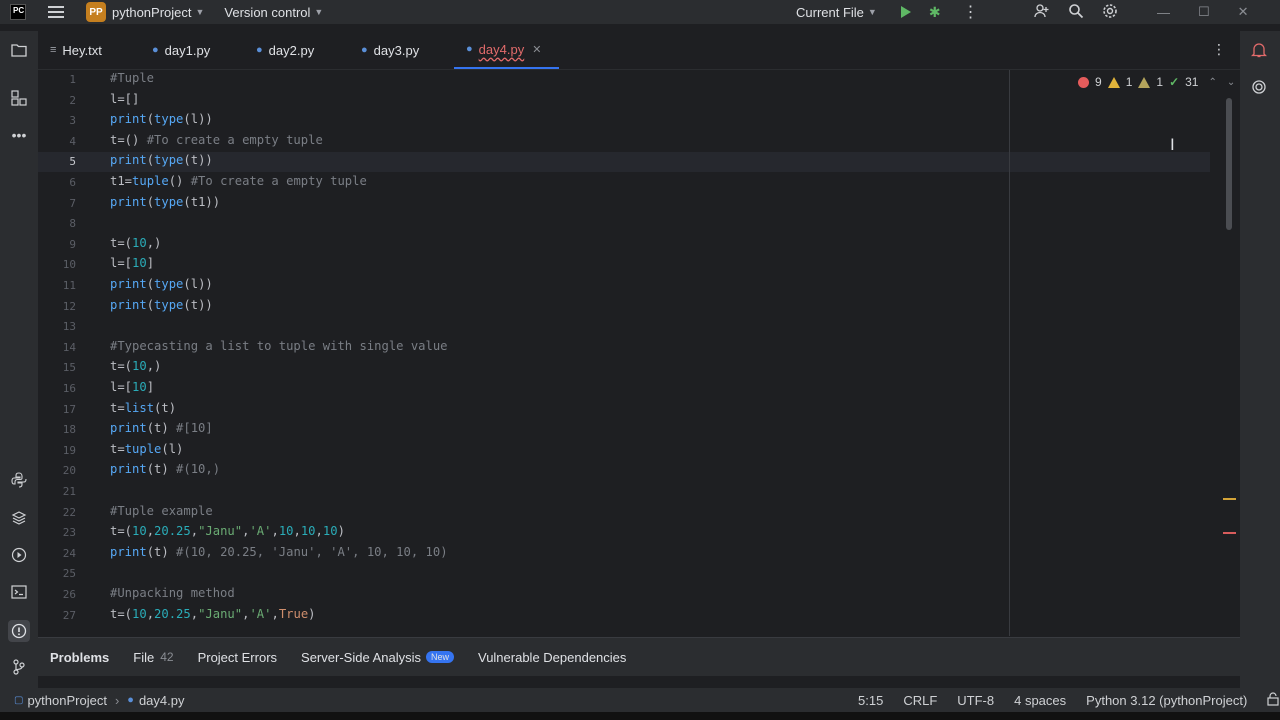 The height and width of the screenshot is (720, 1280). What do you see at coordinates (870, 700) in the screenshot?
I see `caret-position: 5:15` at bounding box center [870, 700].